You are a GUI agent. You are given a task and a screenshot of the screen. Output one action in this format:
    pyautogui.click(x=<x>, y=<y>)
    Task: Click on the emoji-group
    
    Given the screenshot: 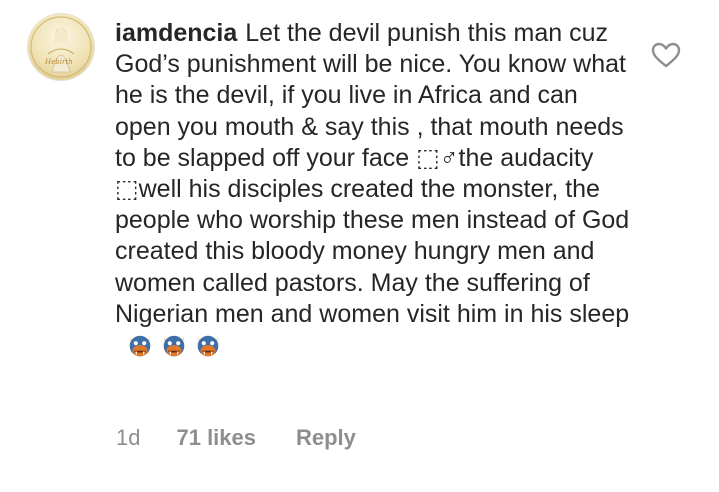 What is the action you would take?
    pyautogui.click(x=174, y=346)
    